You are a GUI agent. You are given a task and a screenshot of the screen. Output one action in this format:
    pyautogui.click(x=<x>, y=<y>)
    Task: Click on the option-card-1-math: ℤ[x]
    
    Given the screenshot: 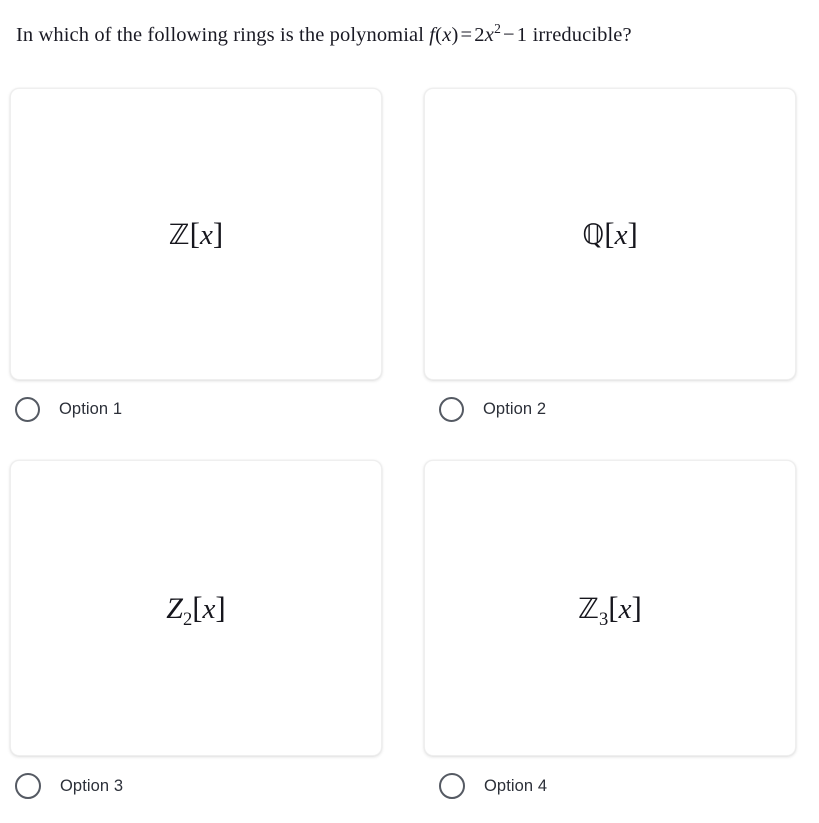 What is the action you would take?
    pyautogui.click(x=196, y=234)
    